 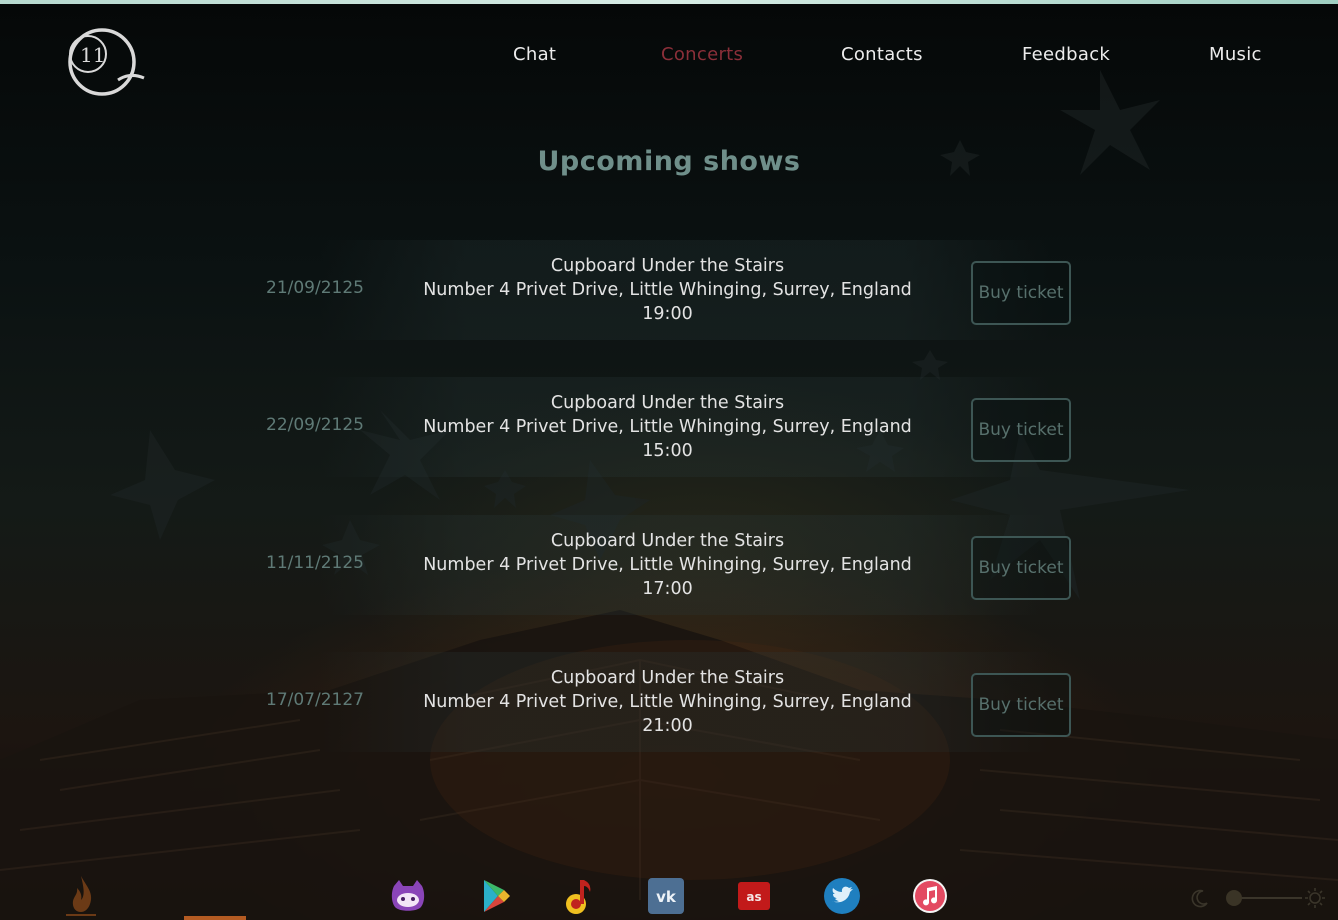 I want to click on theme-switcher, so click(x=1260, y=899).